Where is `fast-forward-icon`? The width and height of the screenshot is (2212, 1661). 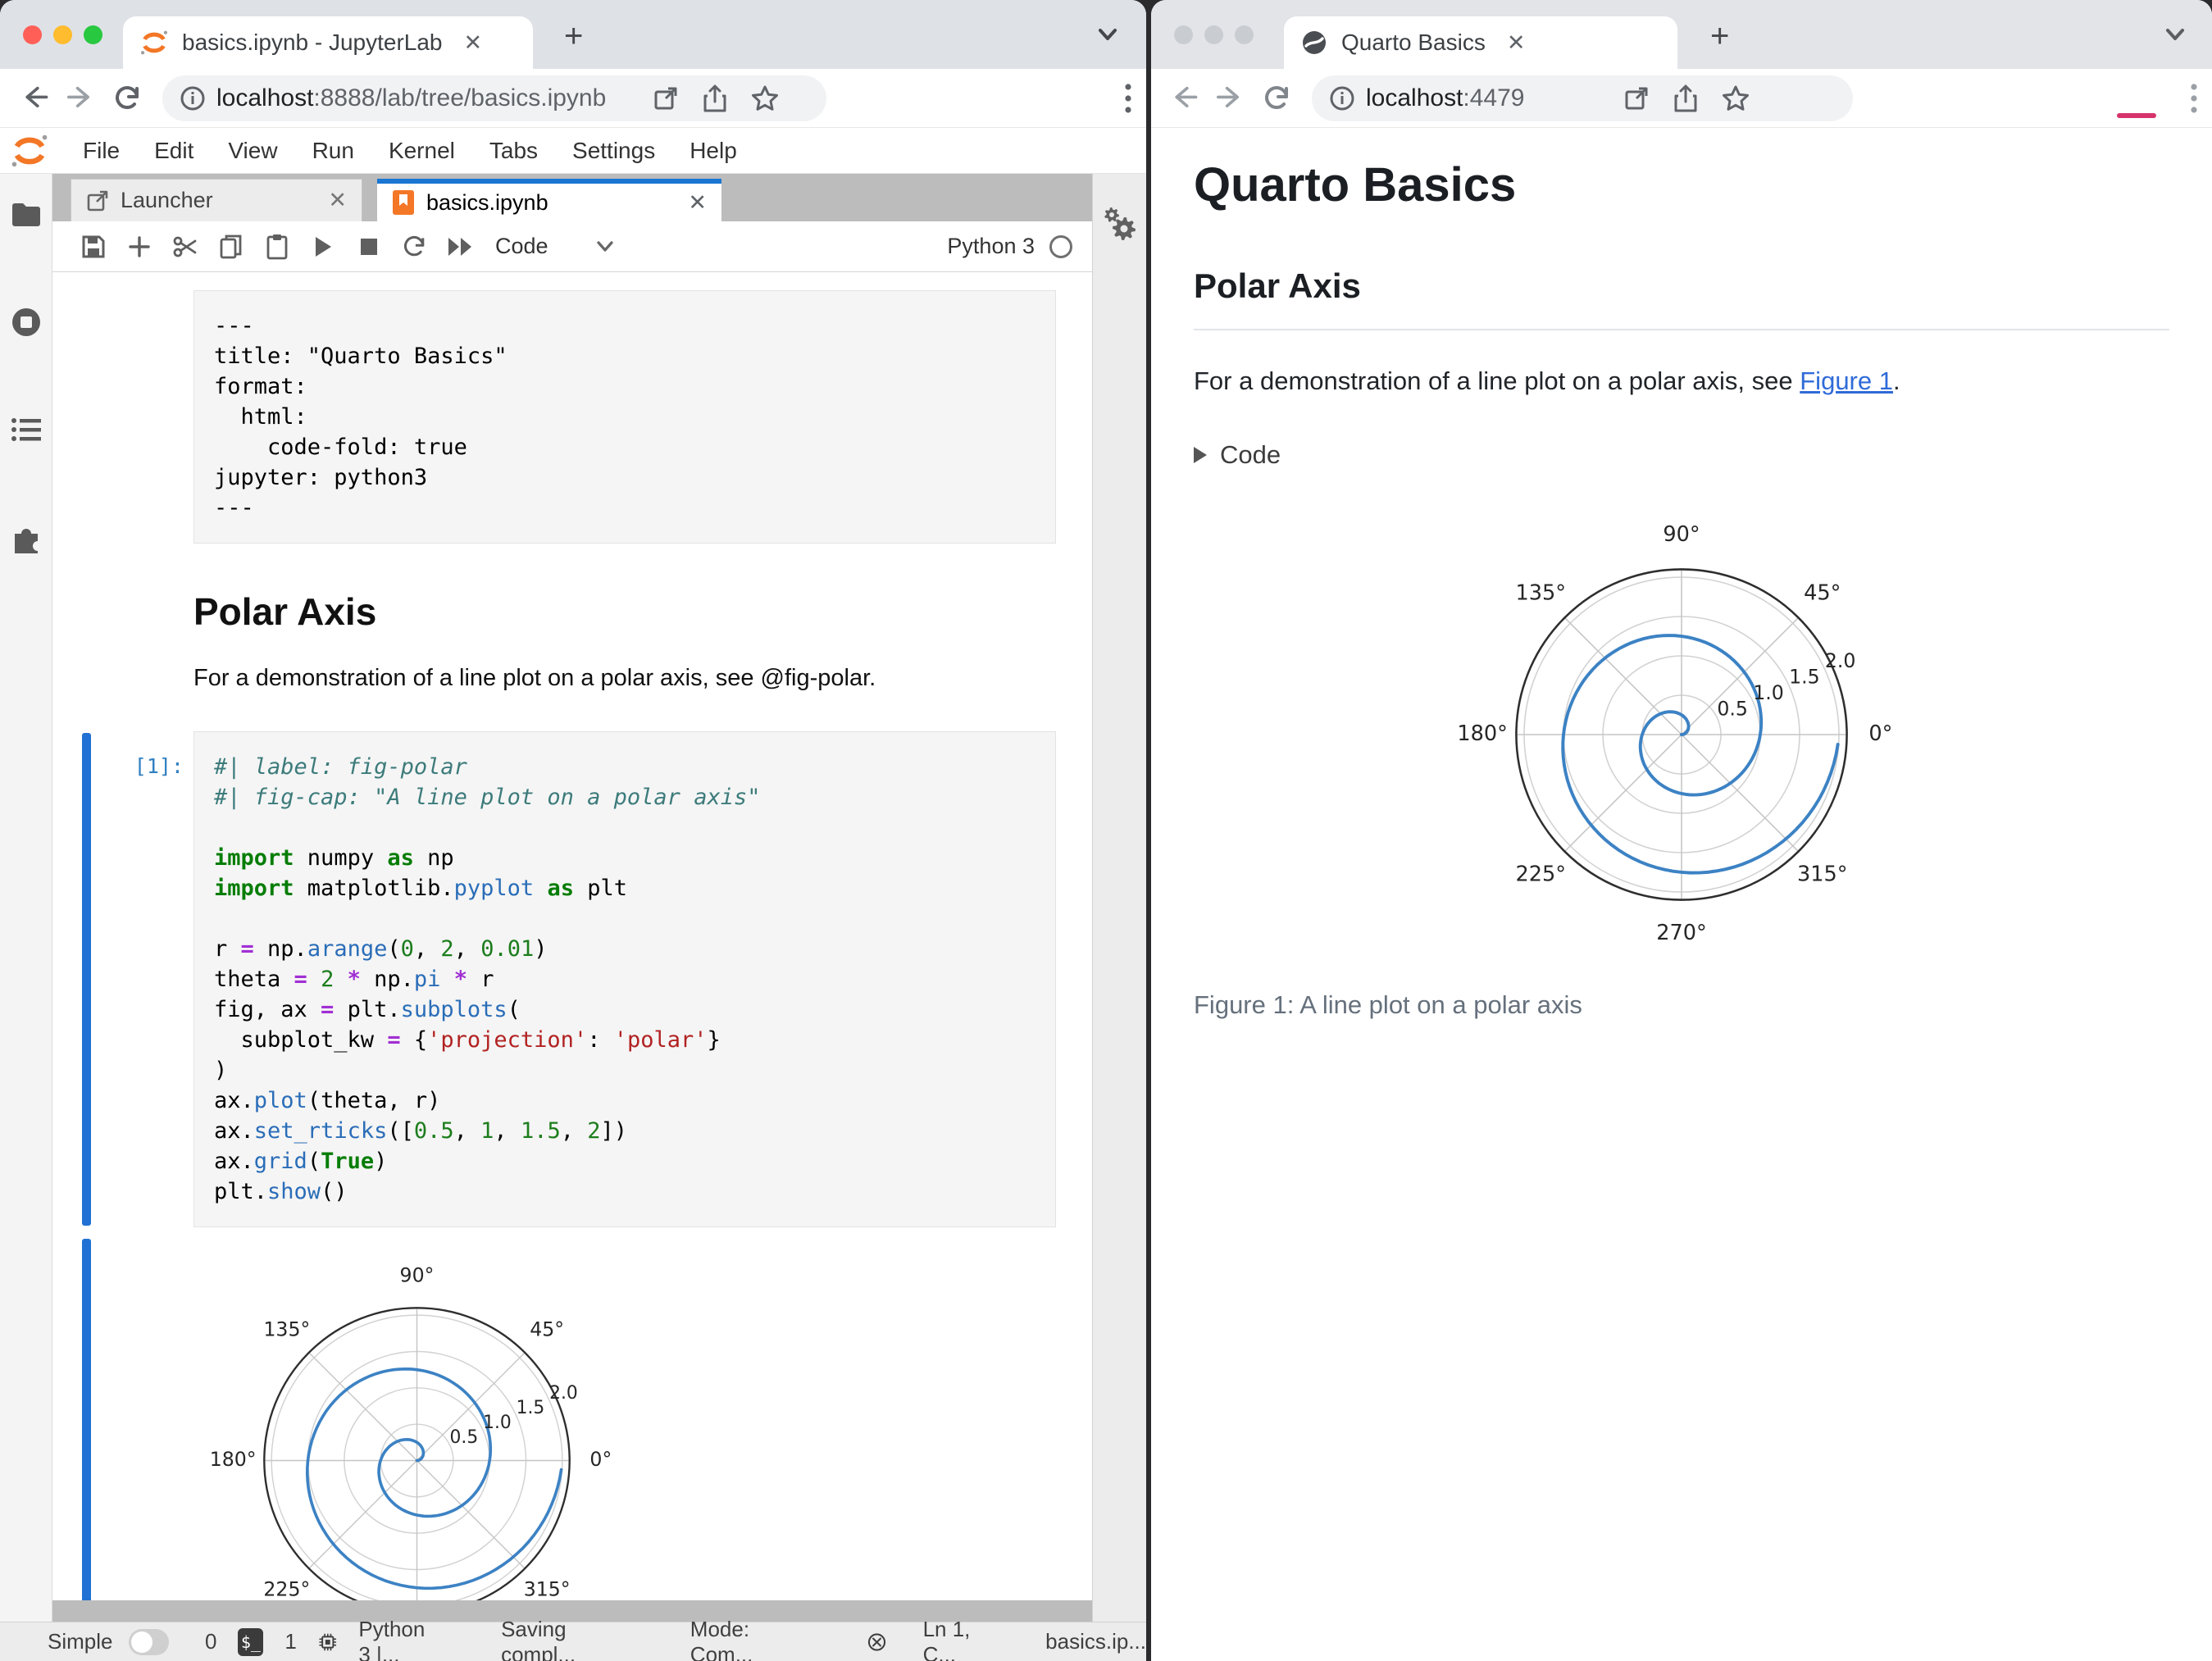 fast-forward-icon is located at coordinates (461, 247).